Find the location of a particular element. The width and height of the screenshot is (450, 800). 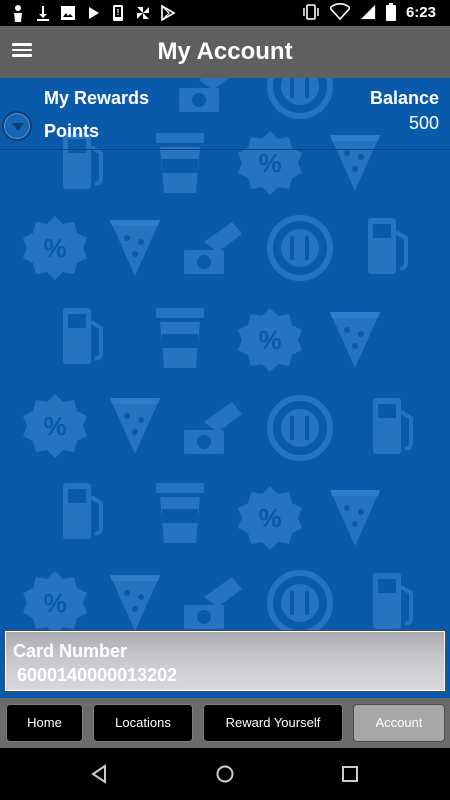

play-icon is located at coordinates (94, 13).